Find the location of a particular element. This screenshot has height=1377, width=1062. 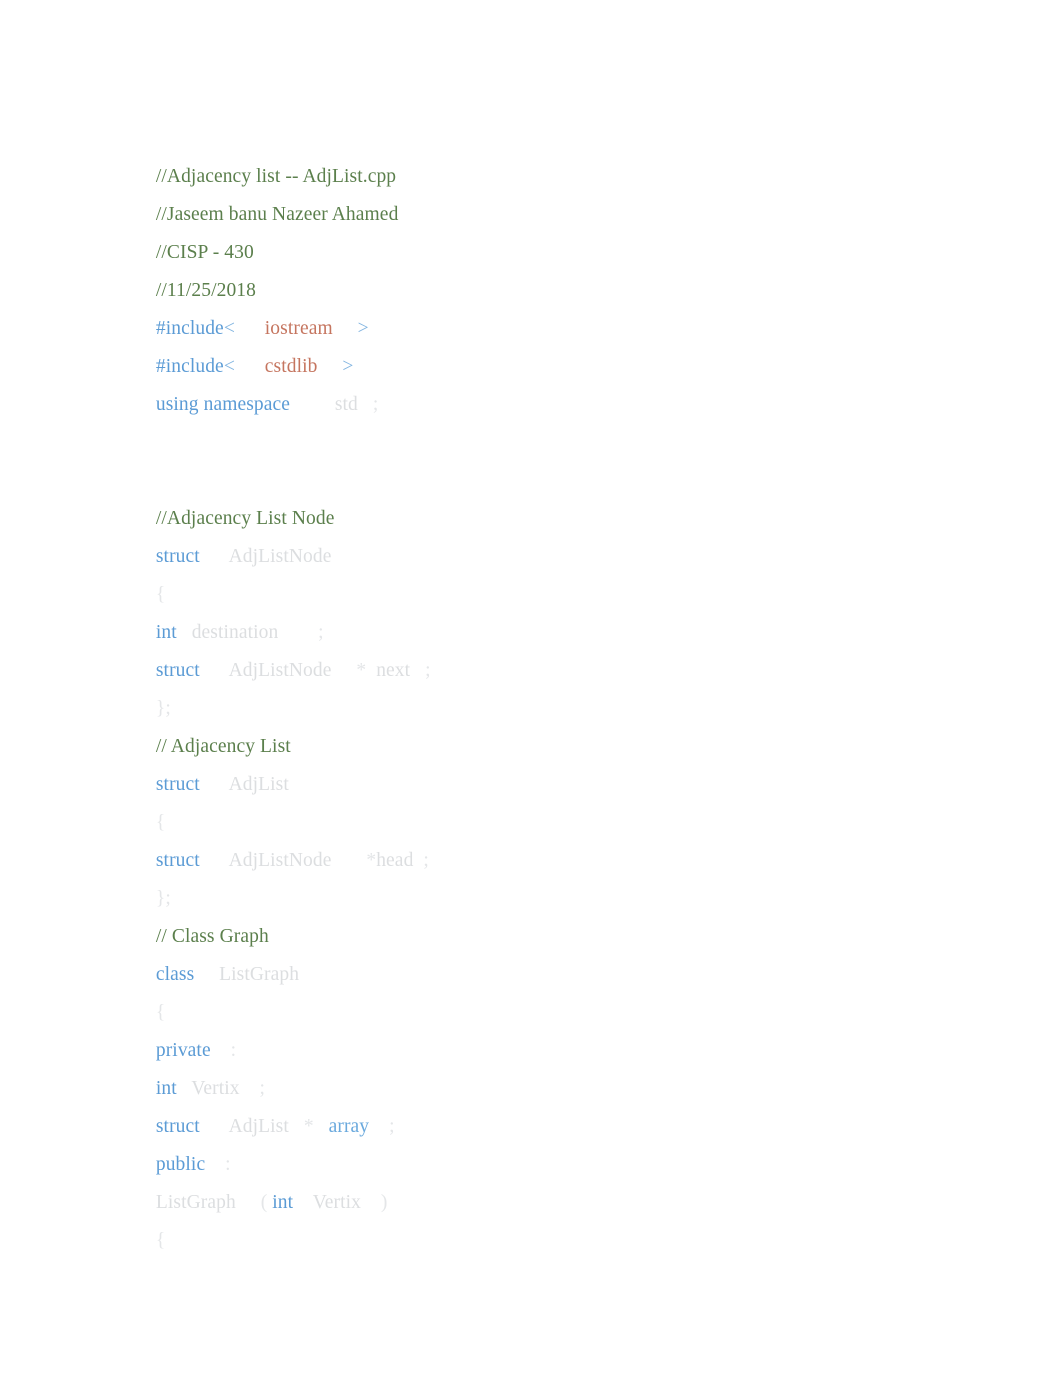

param-vertix: Vertix is located at coordinates (336, 1202).